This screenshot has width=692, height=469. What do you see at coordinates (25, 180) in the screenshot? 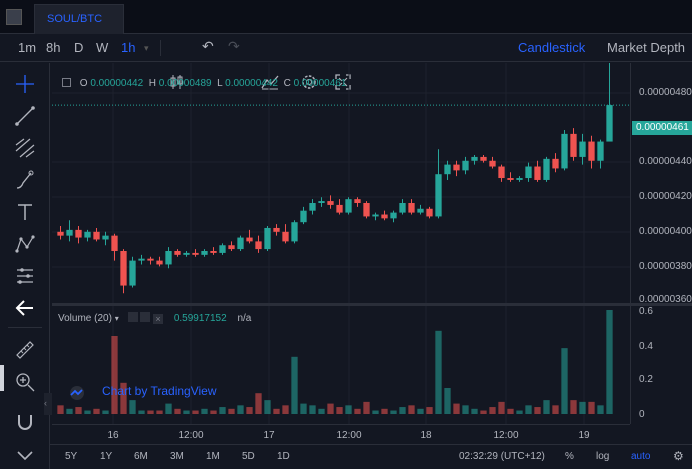
I see `brush-icon` at bounding box center [25, 180].